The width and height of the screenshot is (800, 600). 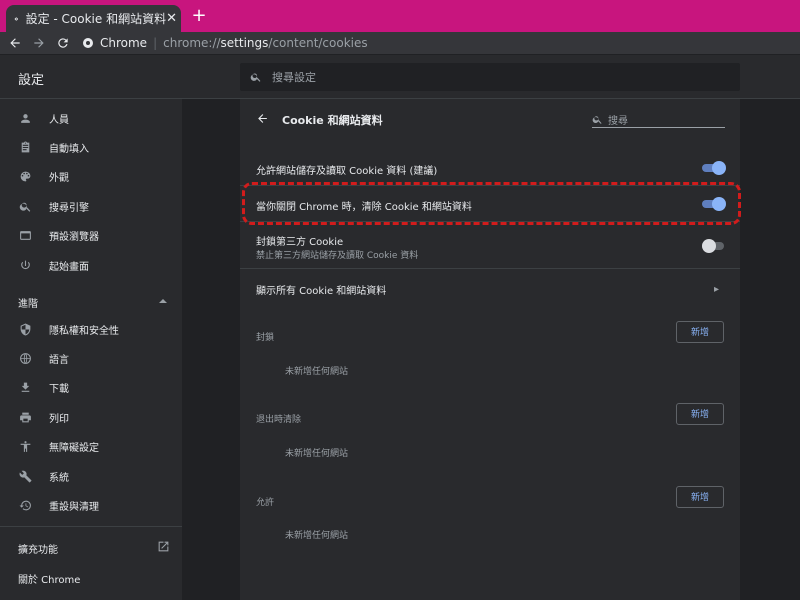 What do you see at coordinates (279, 420) in the screenshot?
I see `clear-on-exit-section-label: 退出時清除` at bounding box center [279, 420].